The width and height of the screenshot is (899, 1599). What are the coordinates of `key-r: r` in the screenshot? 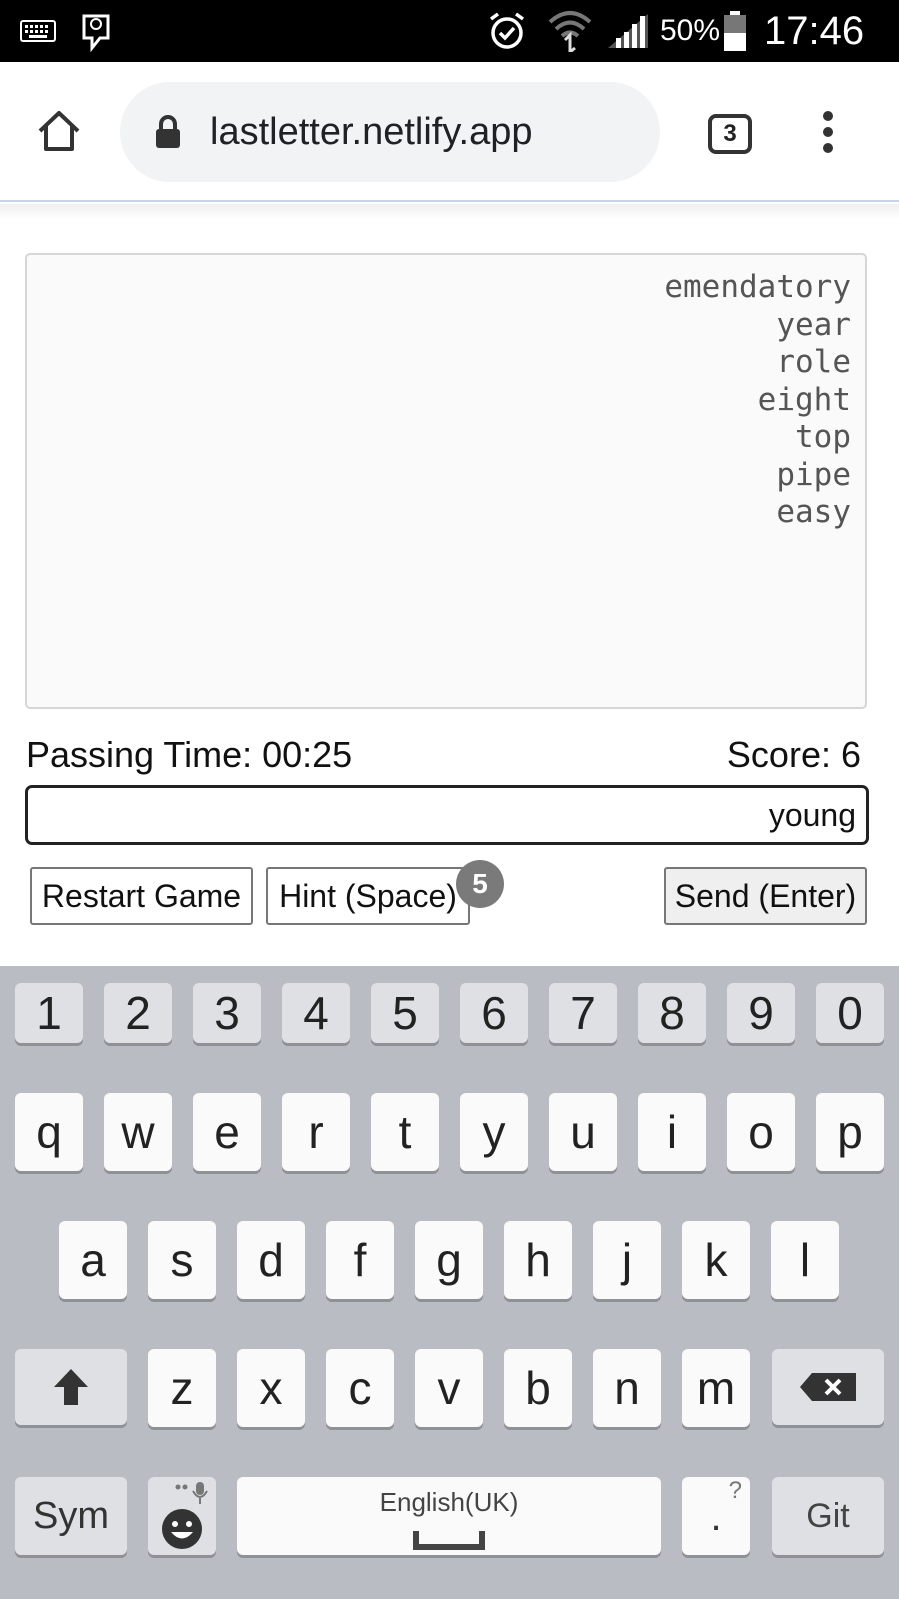 It's located at (316, 1132).